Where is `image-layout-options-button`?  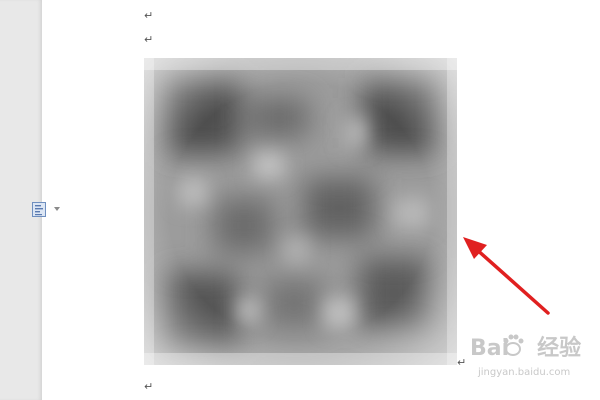
image-layout-options-button is located at coordinates (47, 210).